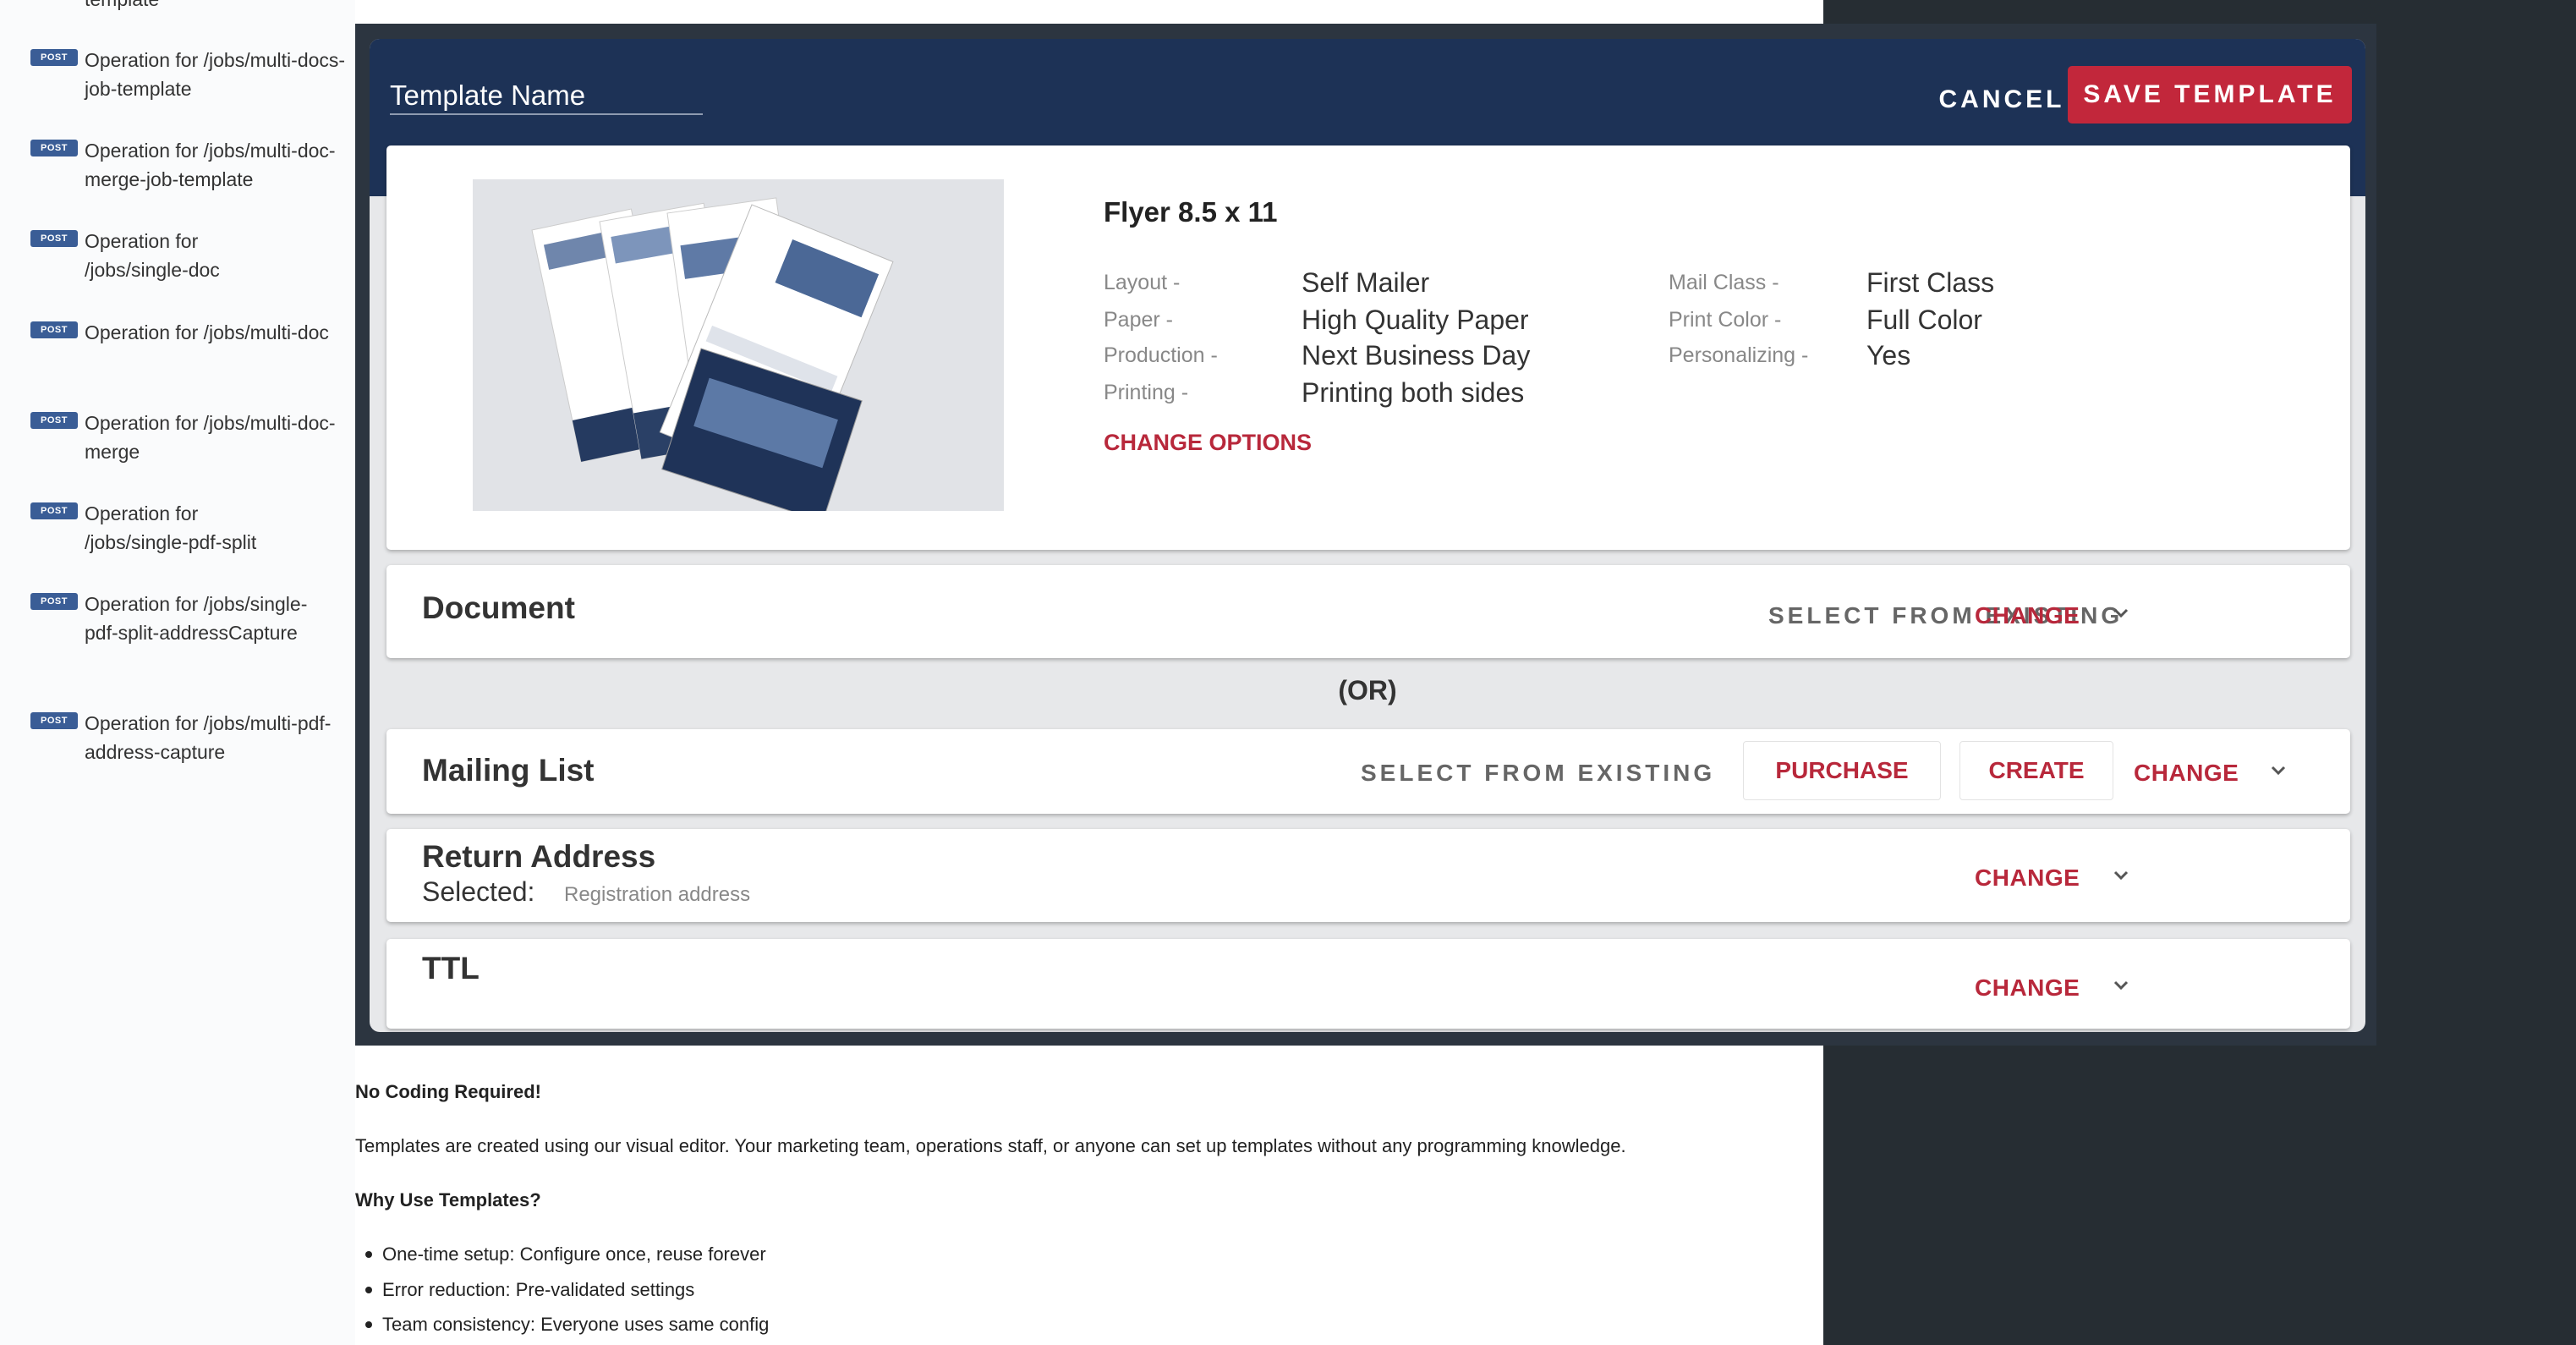 This screenshot has width=2576, height=1345. I want to click on option-label: Personalizing -, so click(1739, 355).